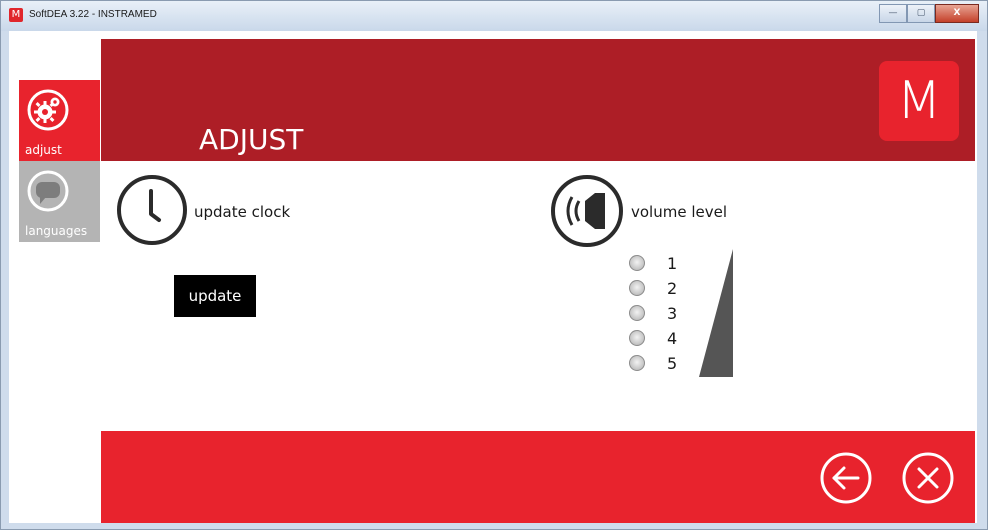 This screenshot has height=530, width=988. Describe the element at coordinates (928, 478) in the screenshot. I see `close-icon` at that location.